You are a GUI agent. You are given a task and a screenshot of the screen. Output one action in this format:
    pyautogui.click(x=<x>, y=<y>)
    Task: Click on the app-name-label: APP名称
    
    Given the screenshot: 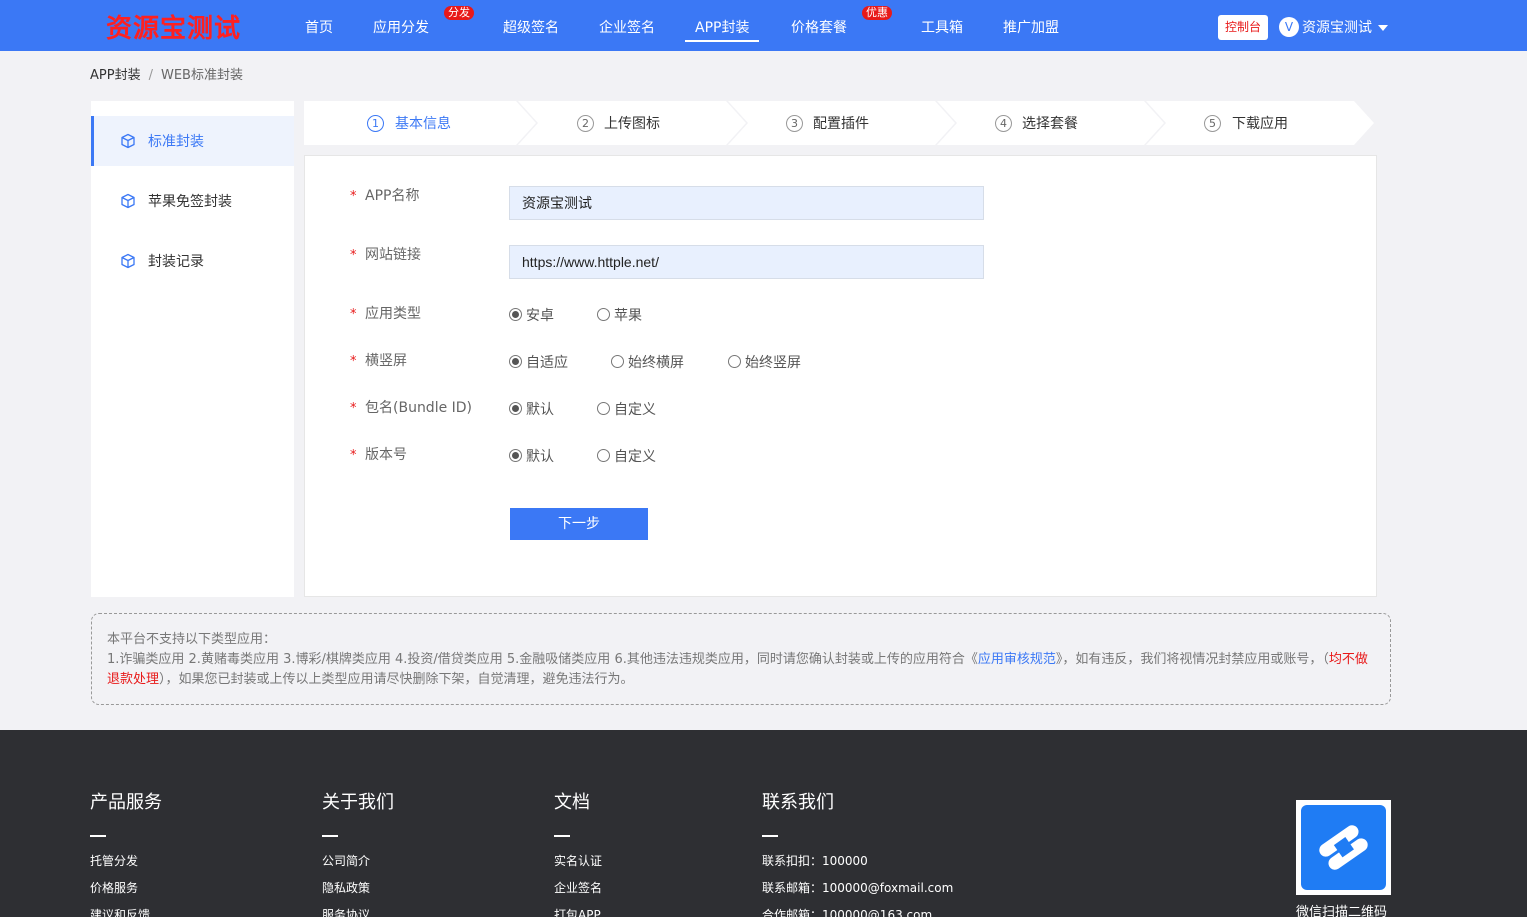 What is the action you would take?
    pyautogui.click(x=392, y=196)
    